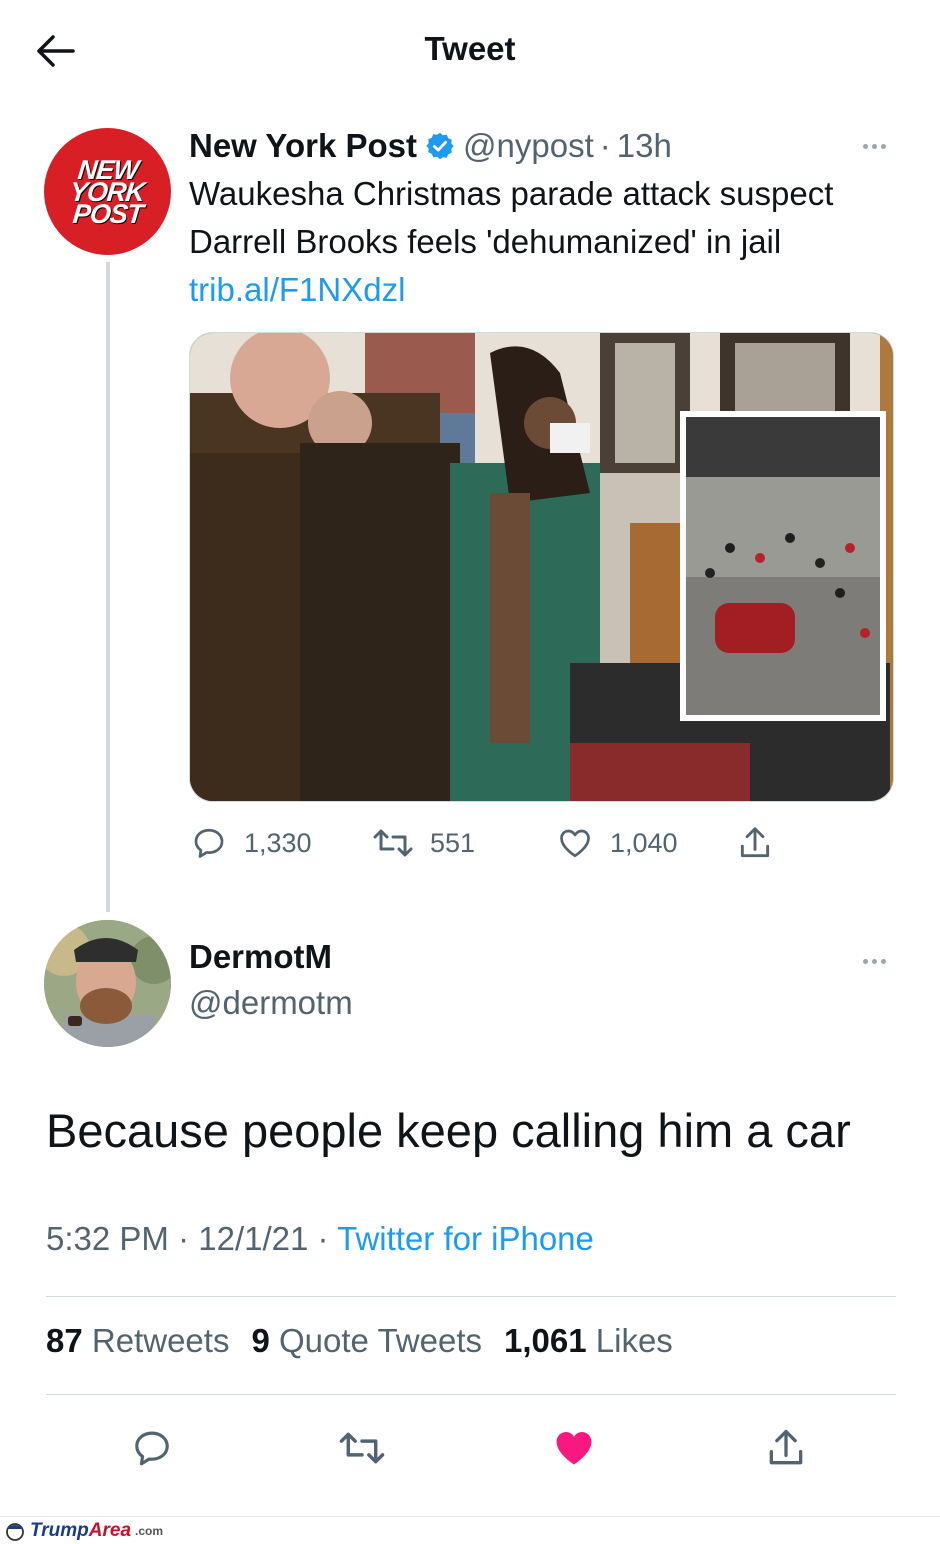  What do you see at coordinates (160, 1340) in the screenshot?
I see `retweets-label: Retweets` at bounding box center [160, 1340].